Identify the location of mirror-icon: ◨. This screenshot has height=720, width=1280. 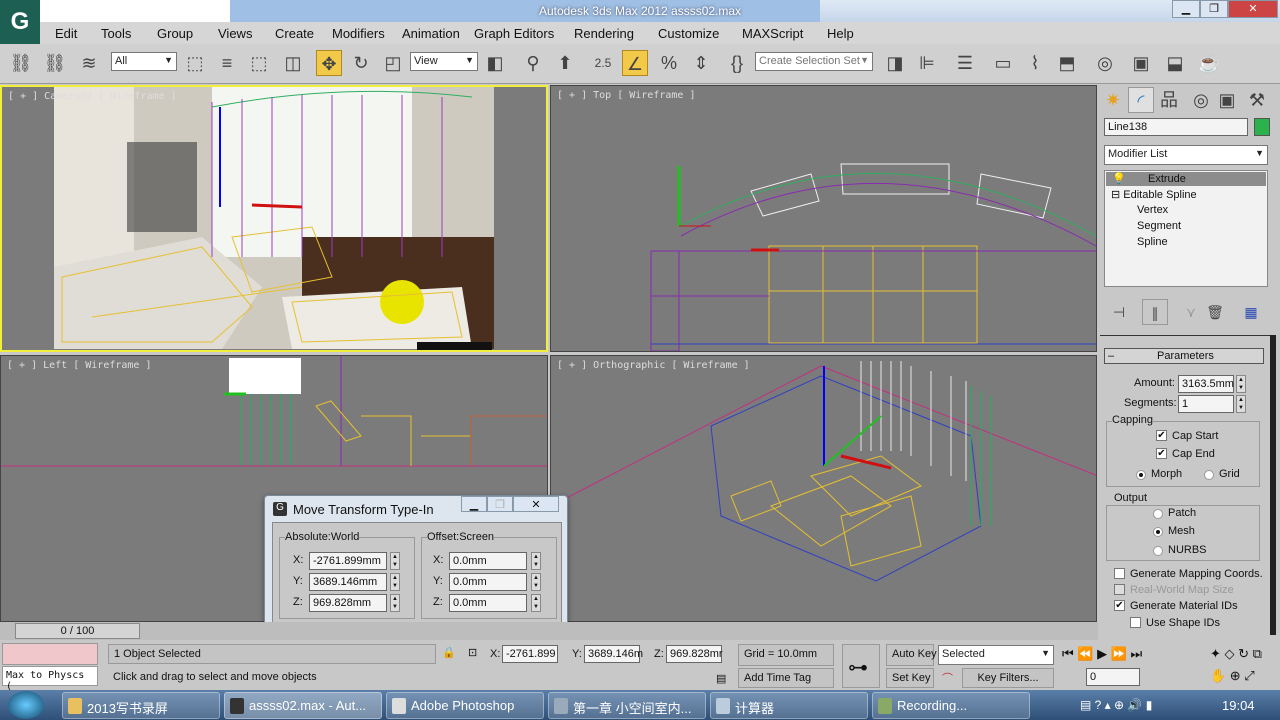
(895, 63).